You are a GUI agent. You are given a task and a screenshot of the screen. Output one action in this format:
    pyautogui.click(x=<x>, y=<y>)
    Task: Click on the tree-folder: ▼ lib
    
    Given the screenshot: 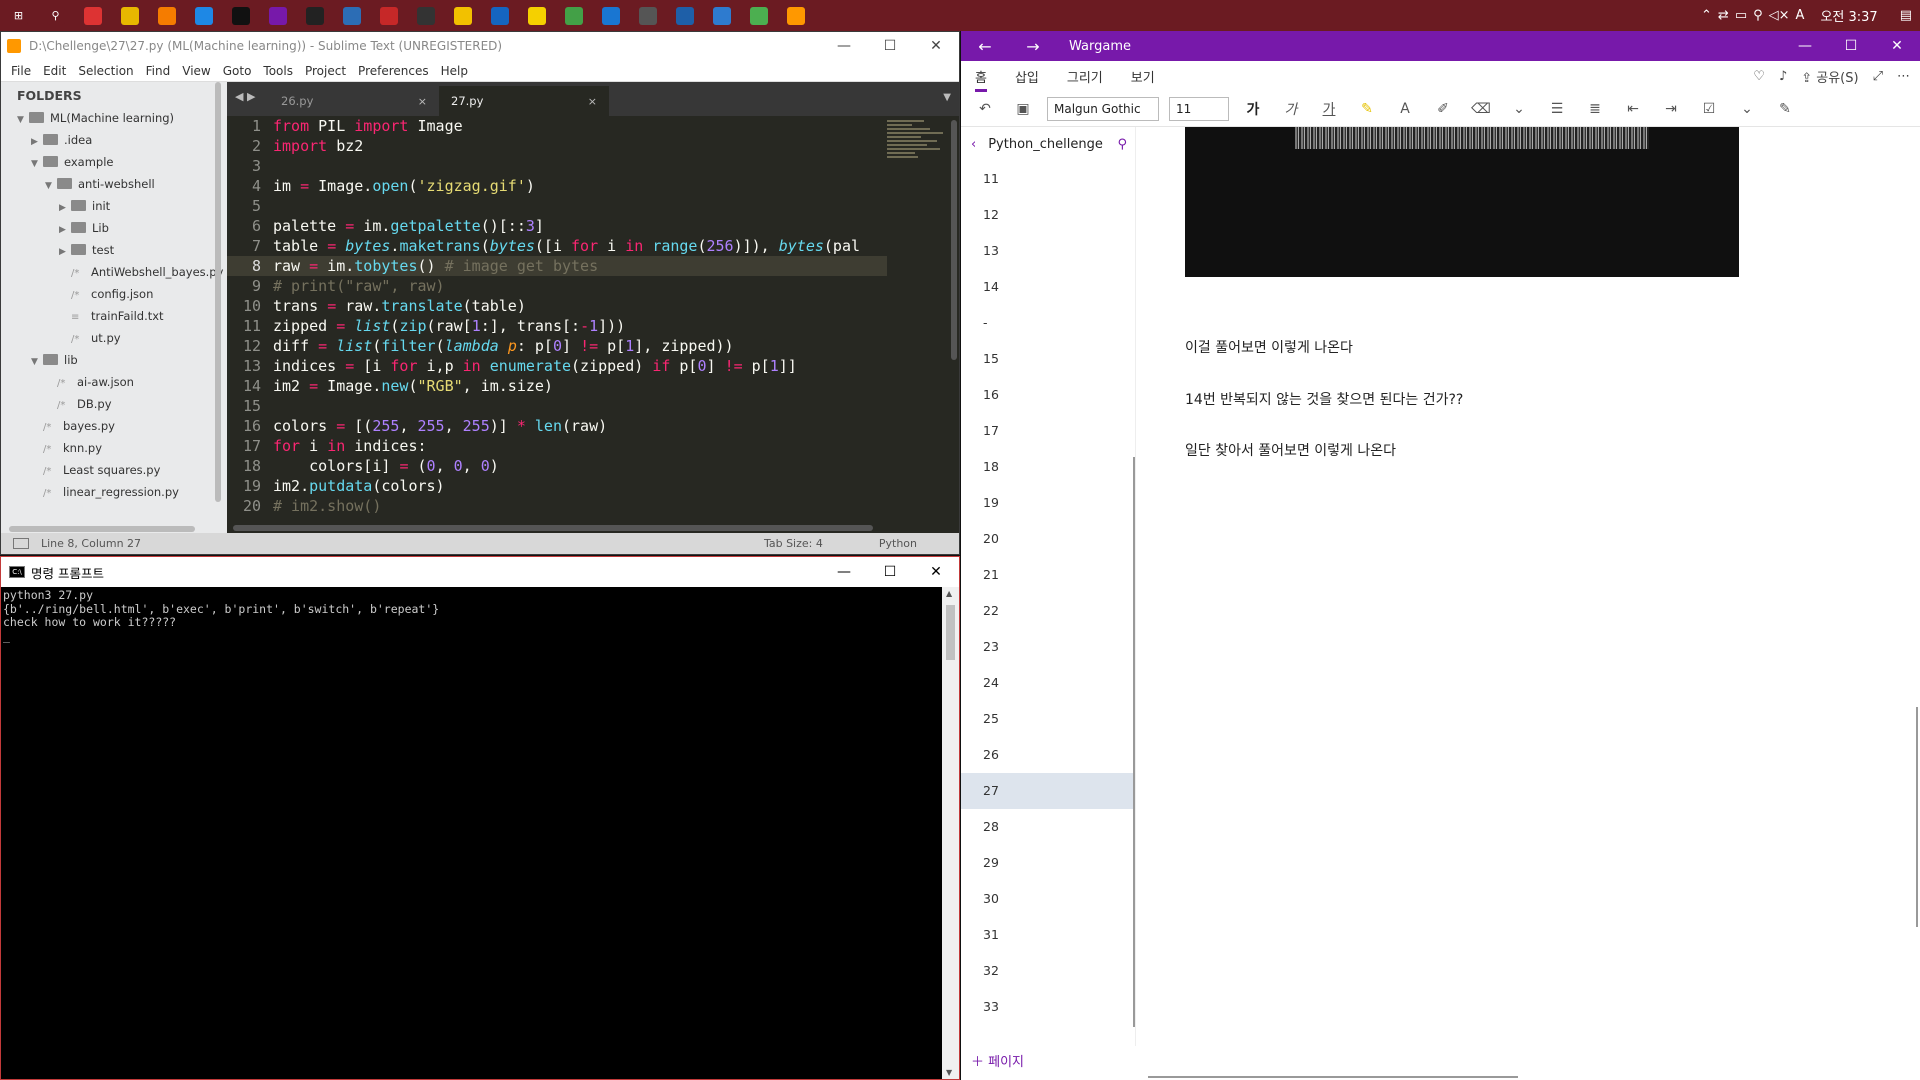 What is the action you would take?
    pyautogui.click(x=114, y=360)
    